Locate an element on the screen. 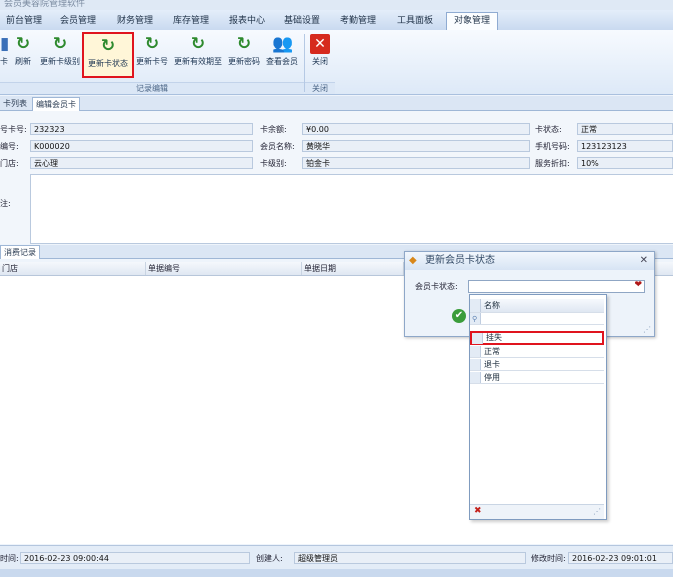 The width and height of the screenshot is (673, 577). creator-label: 创建人: is located at coordinates (269, 558).